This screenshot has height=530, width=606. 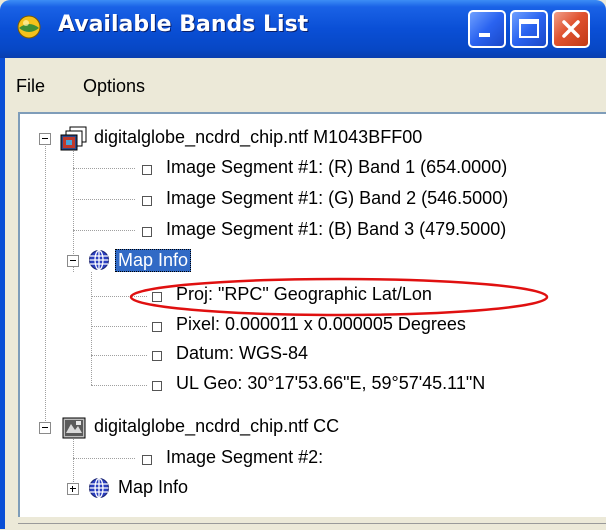 What do you see at coordinates (305, 83) in the screenshot?
I see `menu-bar: File Options` at bounding box center [305, 83].